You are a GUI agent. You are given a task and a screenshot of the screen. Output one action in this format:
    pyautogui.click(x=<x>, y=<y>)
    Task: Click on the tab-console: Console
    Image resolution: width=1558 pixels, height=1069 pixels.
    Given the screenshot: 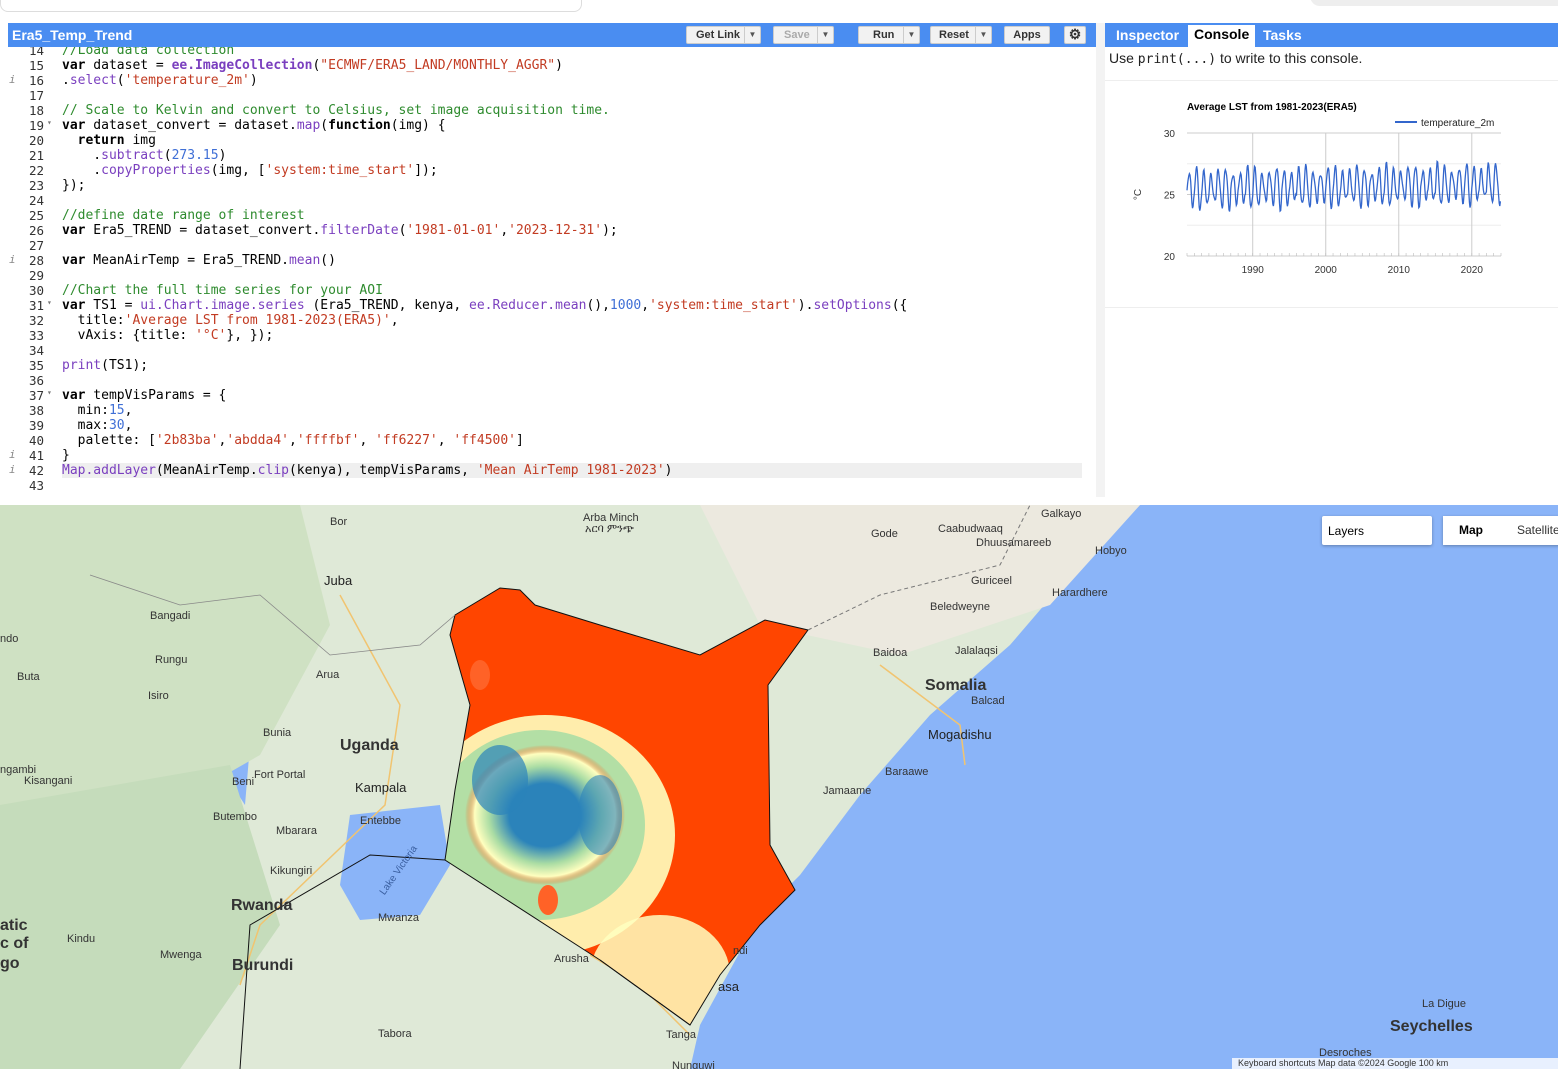 What is the action you would take?
    pyautogui.click(x=1222, y=36)
    